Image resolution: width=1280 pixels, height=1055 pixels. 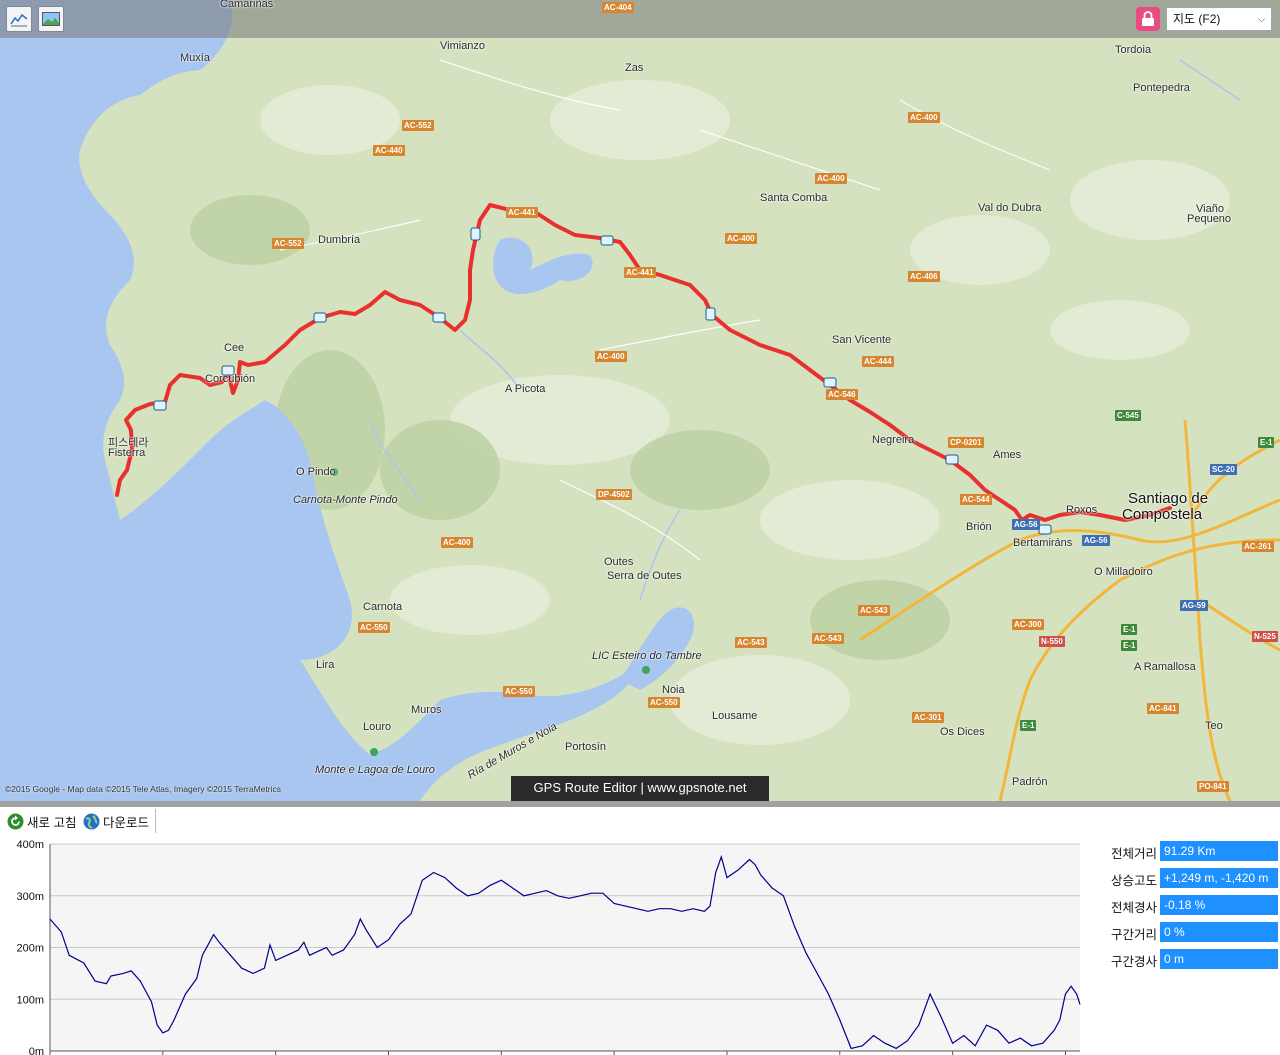 What do you see at coordinates (924, 276) in the screenshot?
I see `road-label: AC-406` at bounding box center [924, 276].